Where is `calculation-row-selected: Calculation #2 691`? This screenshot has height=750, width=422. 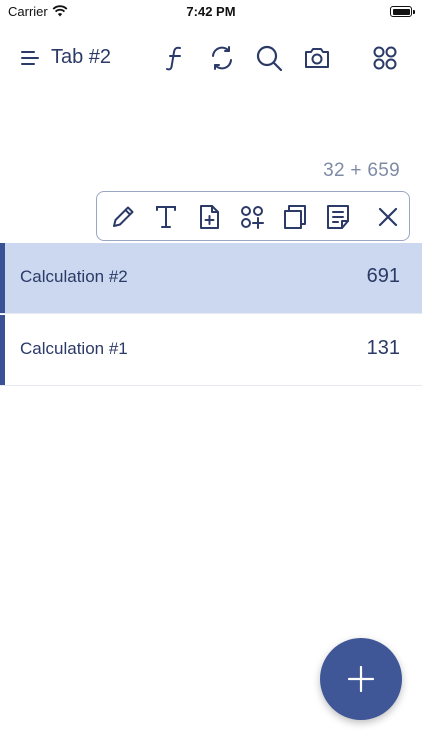
calculation-row-selected: Calculation #2 691 is located at coordinates (211, 278).